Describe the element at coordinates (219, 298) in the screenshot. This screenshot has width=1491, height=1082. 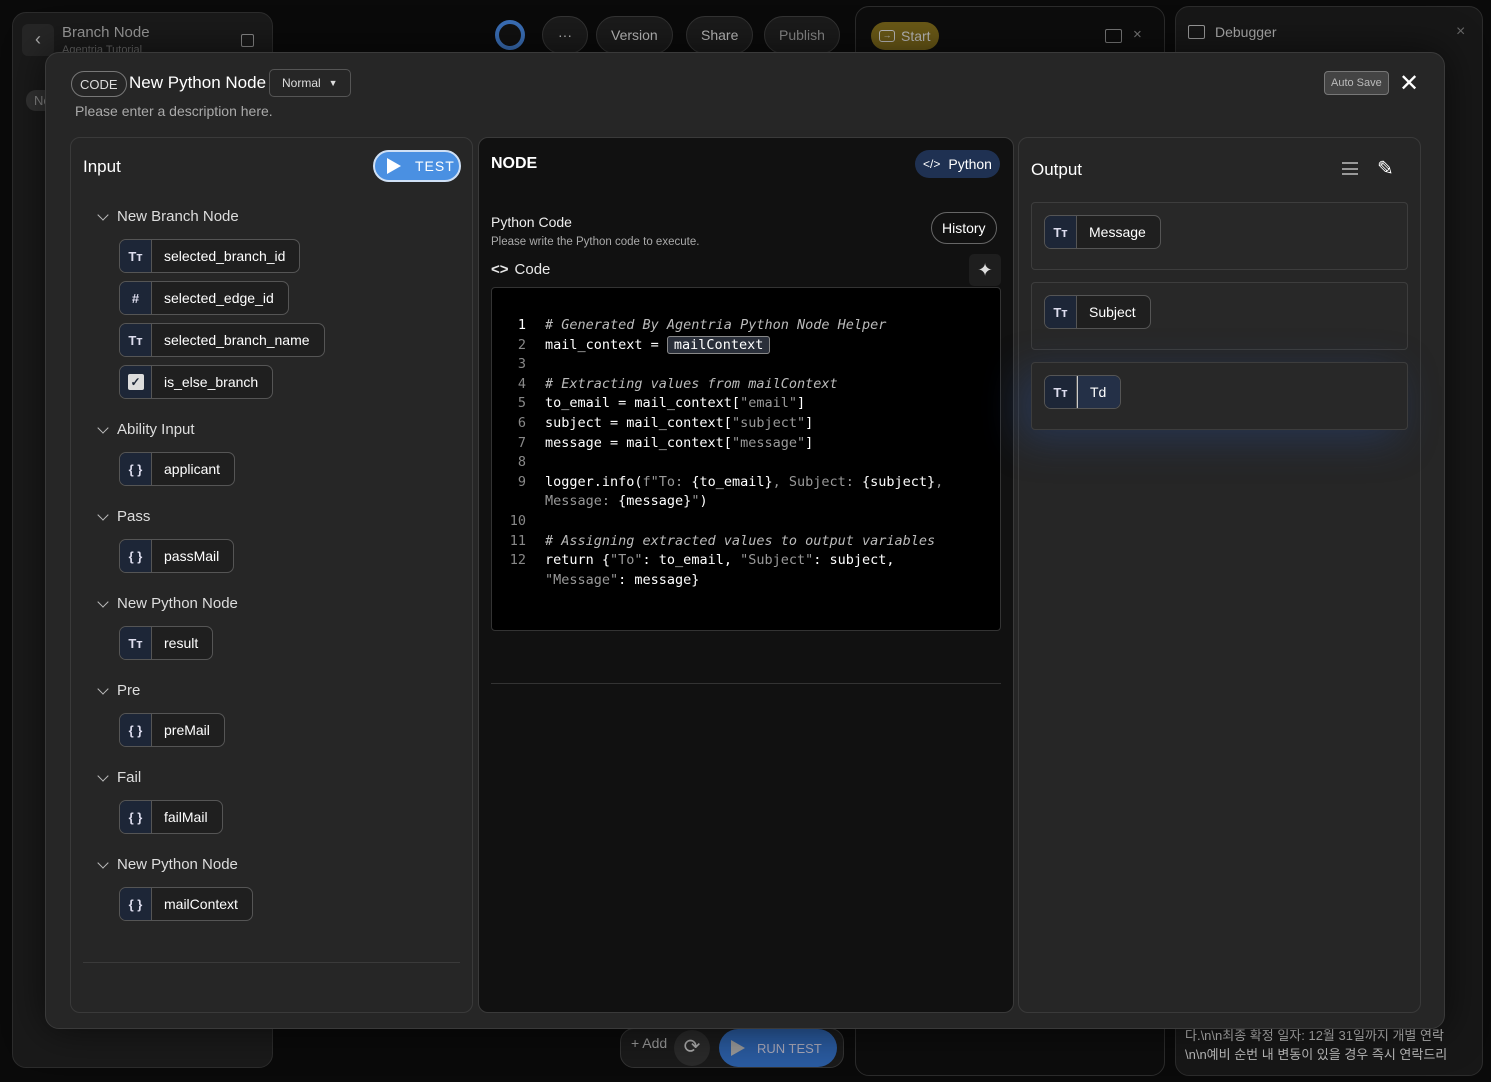
I see `variable-name: selected_edge_id` at that location.